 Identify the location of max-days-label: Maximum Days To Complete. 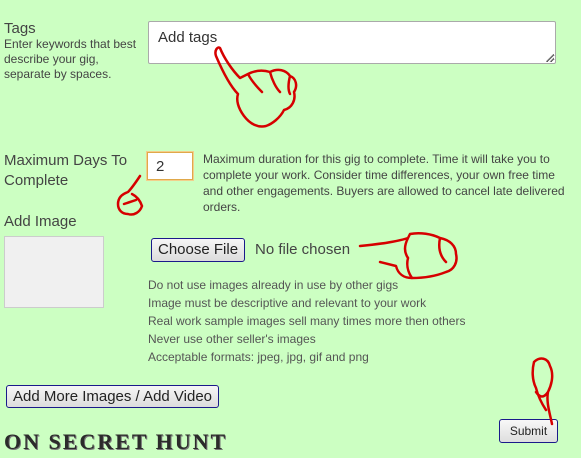
(66, 170).